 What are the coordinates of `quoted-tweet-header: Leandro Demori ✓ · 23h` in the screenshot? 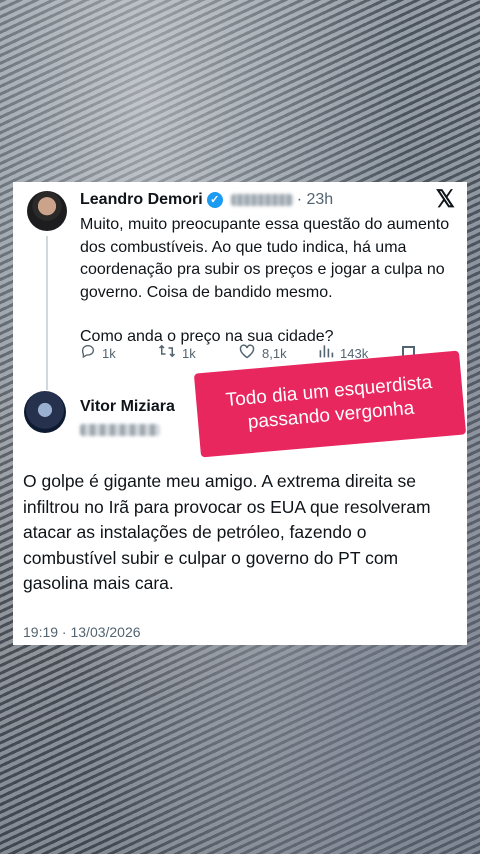 It's located at (206, 200).